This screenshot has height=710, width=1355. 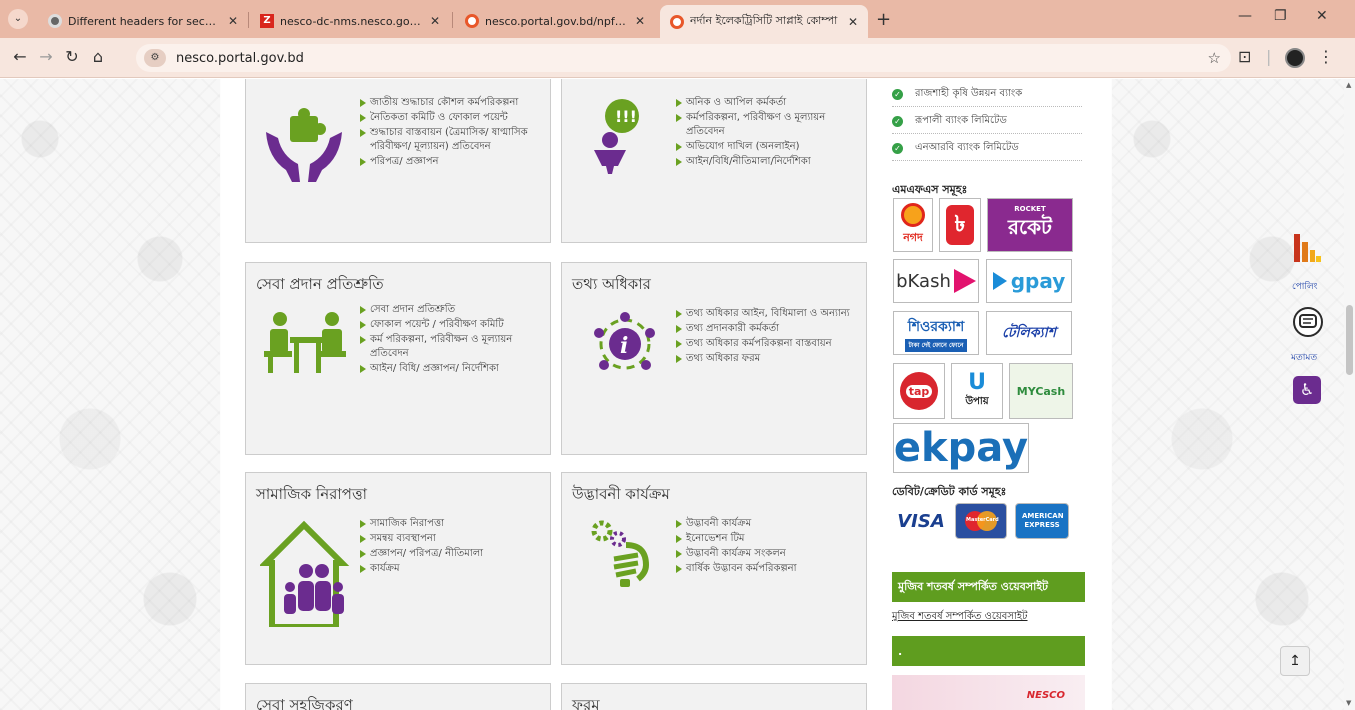 I want to click on accessibility-icon: ♿, so click(x=1307, y=390).